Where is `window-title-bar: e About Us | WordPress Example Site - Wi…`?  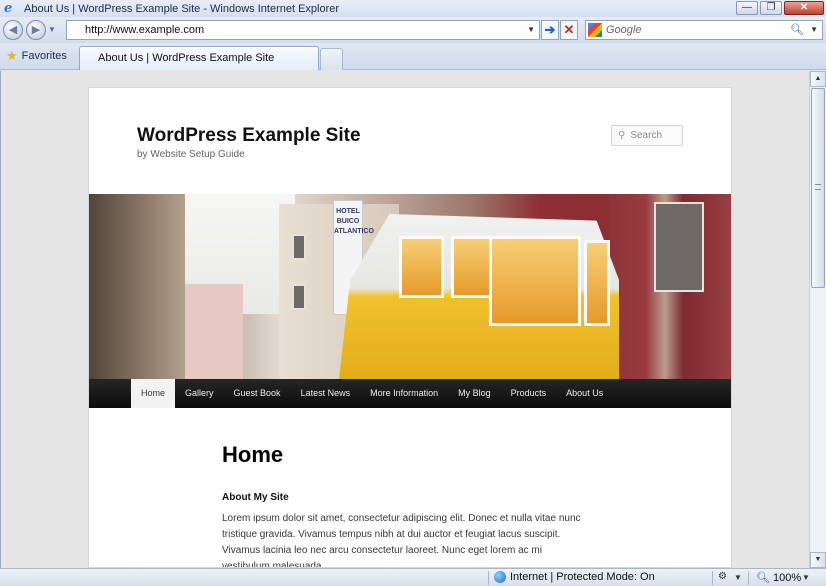
window-title-bar: e About Us | WordPress Example Site - Wi… is located at coordinates (413, 8).